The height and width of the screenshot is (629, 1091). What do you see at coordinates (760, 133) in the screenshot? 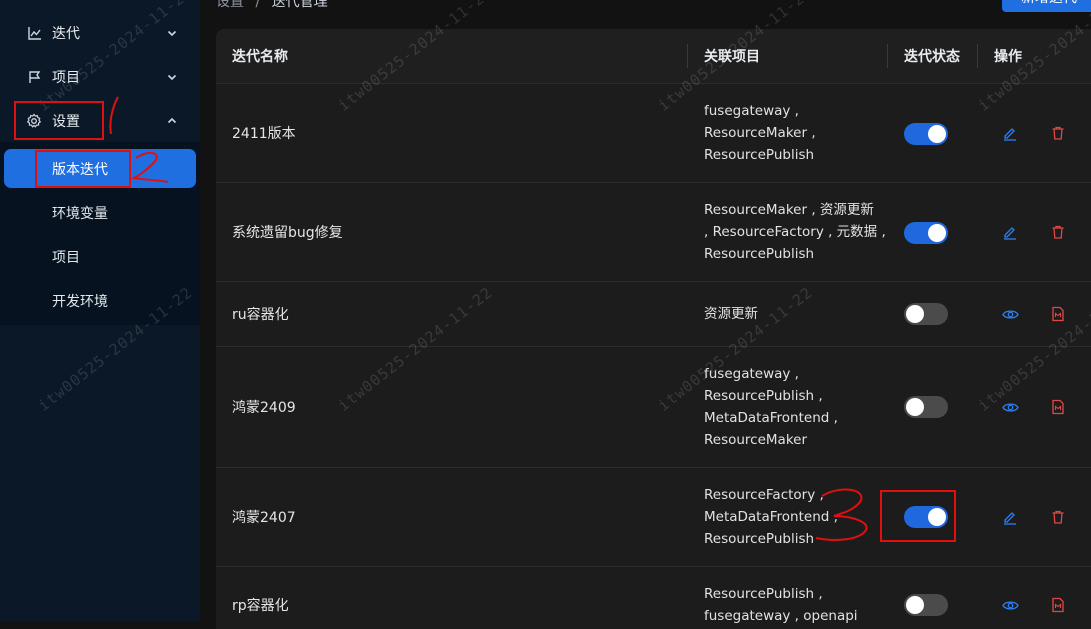
I see `project-line: ResourceMaker ,` at bounding box center [760, 133].